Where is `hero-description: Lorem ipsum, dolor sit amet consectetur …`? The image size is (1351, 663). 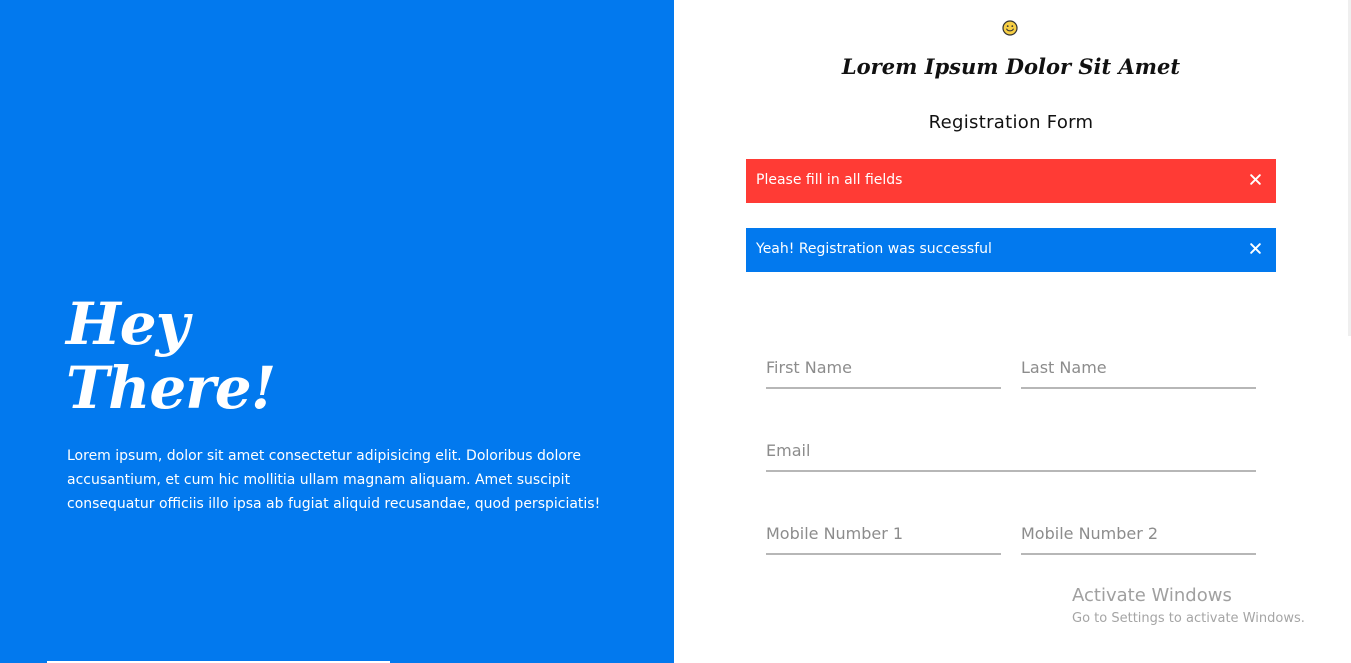 hero-description: Lorem ipsum, dolor sit amet consectetur … is located at coordinates (334, 480).